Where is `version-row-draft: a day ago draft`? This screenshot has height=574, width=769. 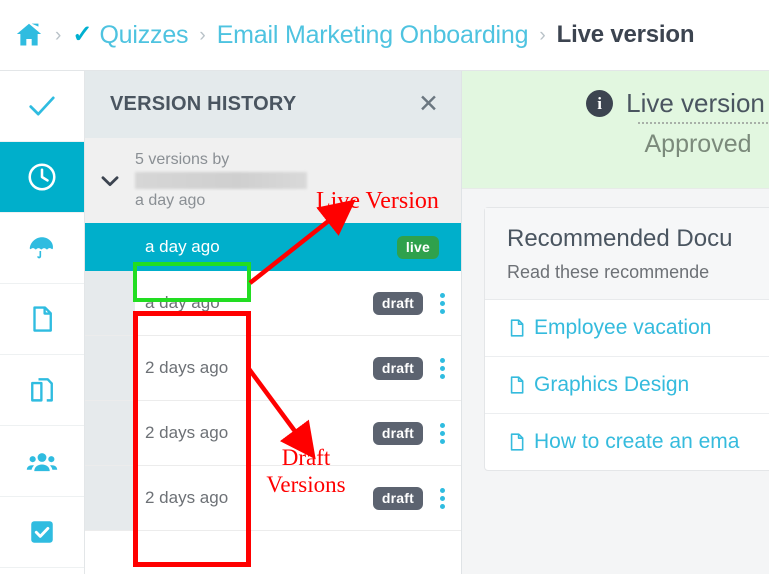 version-row-draft: a day ago draft is located at coordinates (273, 303).